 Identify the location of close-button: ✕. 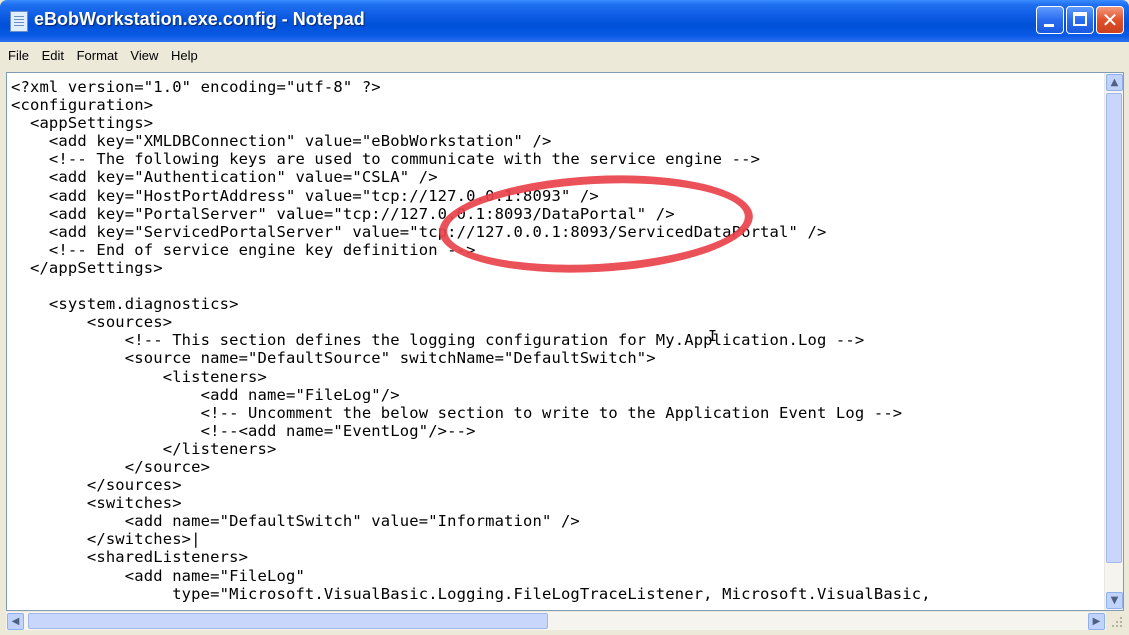
(1110, 20).